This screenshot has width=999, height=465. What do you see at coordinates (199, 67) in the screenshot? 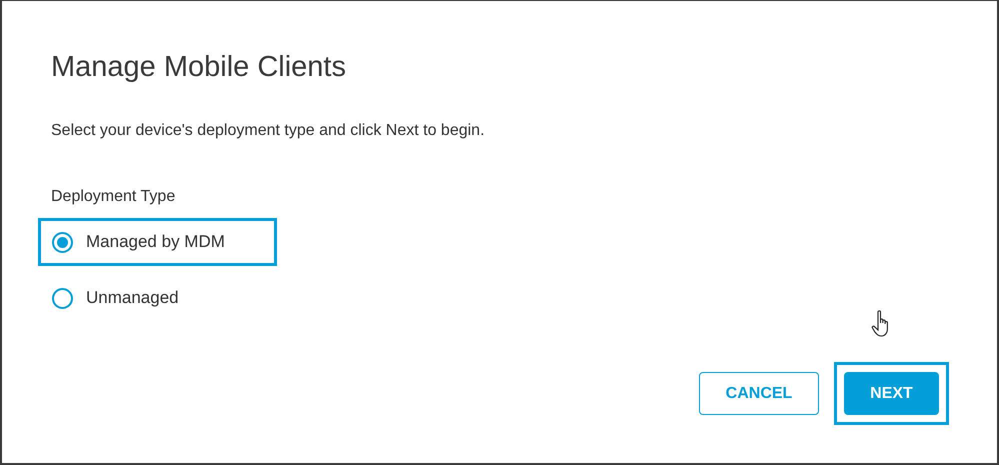
I see `dialog-title: Manage Mobile Clients` at bounding box center [199, 67].